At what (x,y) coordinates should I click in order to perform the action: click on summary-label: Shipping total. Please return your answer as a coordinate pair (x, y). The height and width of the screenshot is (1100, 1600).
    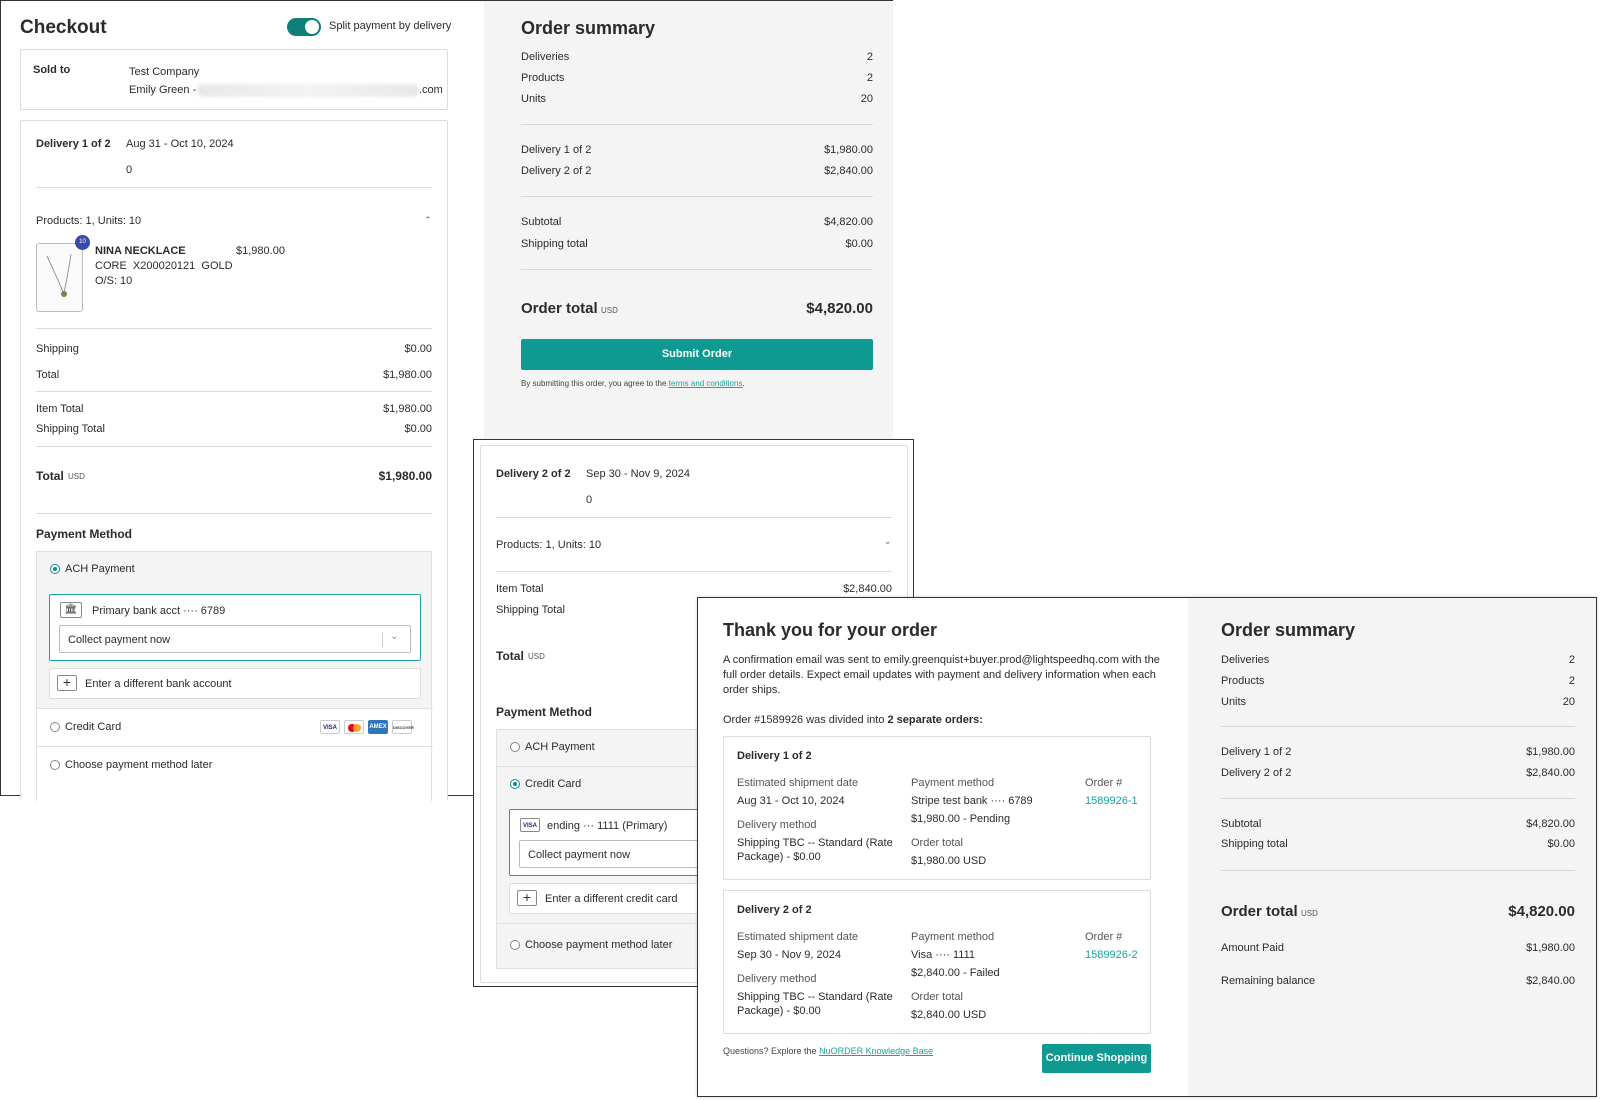
    Looking at the image, I should click on (554, 244).